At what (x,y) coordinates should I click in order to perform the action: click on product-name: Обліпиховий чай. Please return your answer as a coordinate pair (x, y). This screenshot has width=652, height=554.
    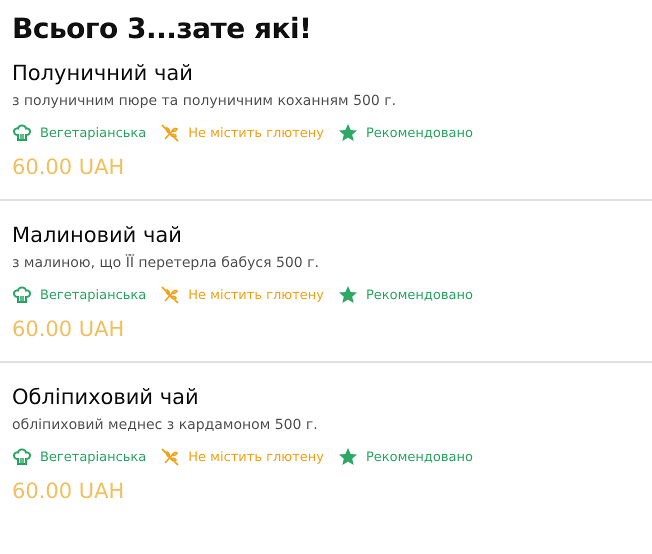
    Looking at the image, I should click on (106, 397).